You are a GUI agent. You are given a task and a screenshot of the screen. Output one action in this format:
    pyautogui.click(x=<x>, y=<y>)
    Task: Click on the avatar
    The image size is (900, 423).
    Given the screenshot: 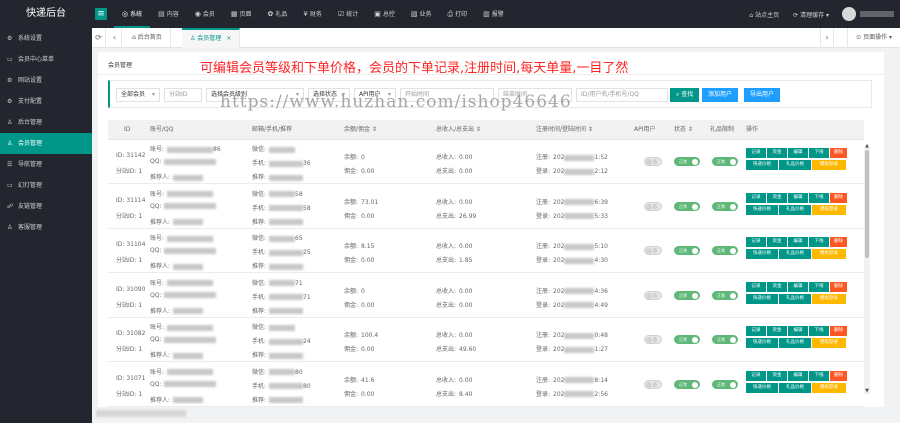 What is the action you would take?
    pyautogui.click(x=849, y=14)
    